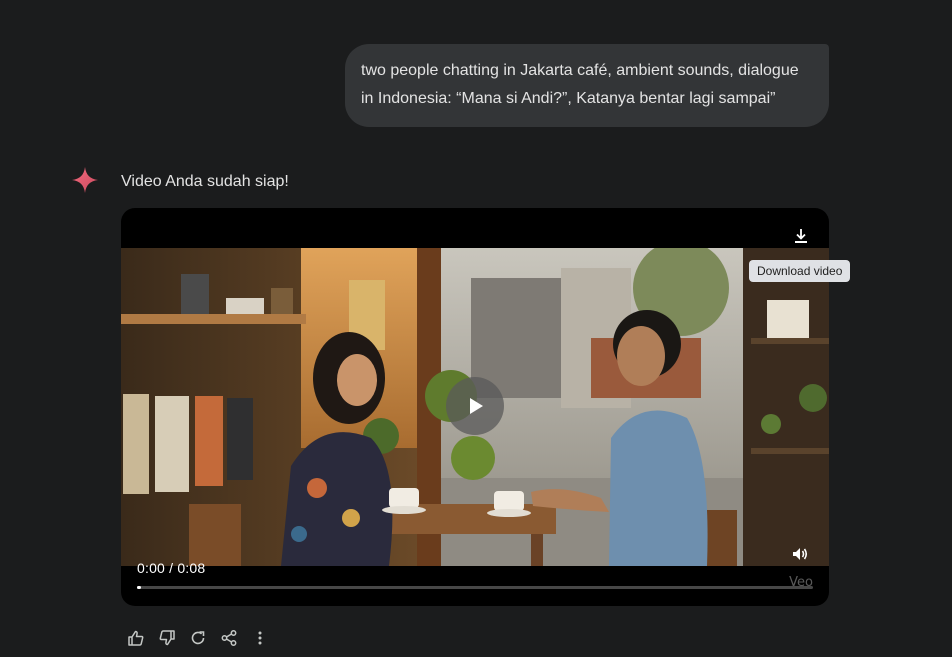 The width and height of the screenshot is (952, 657). What do you see at coordinates (800, 271) in the screenshot?
I see `download-tooltip: Download video` at bounding box center [800, 271].